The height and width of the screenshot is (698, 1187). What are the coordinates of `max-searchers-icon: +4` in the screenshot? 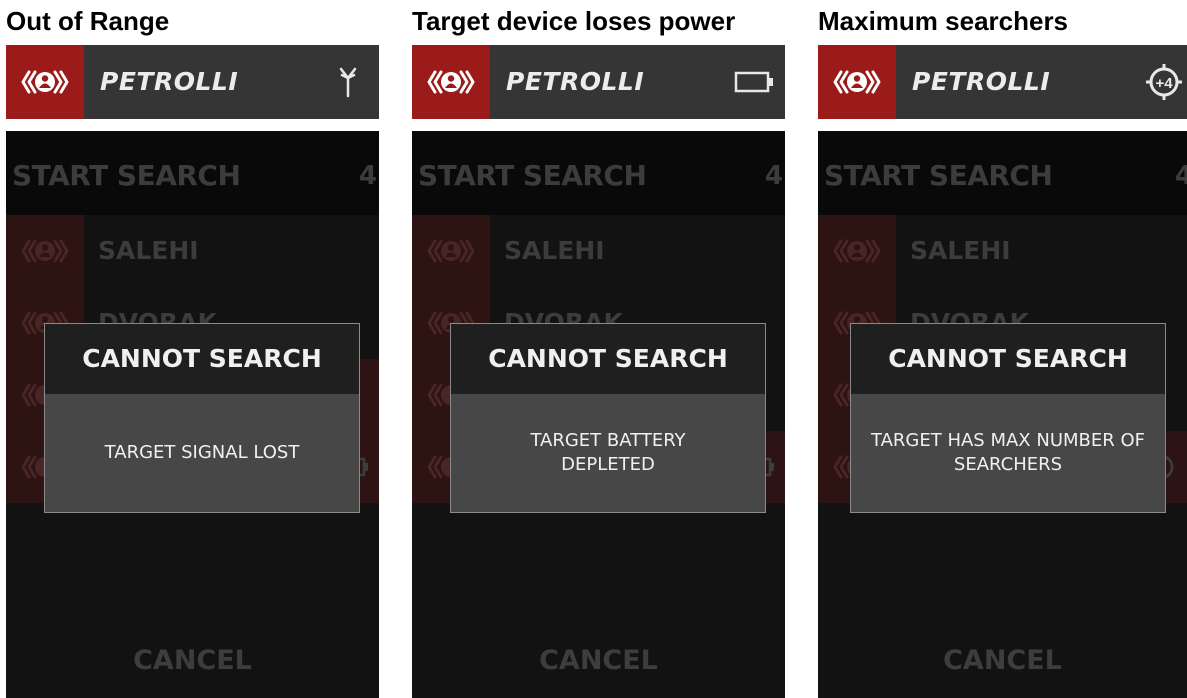 It's located at (1164, 82).